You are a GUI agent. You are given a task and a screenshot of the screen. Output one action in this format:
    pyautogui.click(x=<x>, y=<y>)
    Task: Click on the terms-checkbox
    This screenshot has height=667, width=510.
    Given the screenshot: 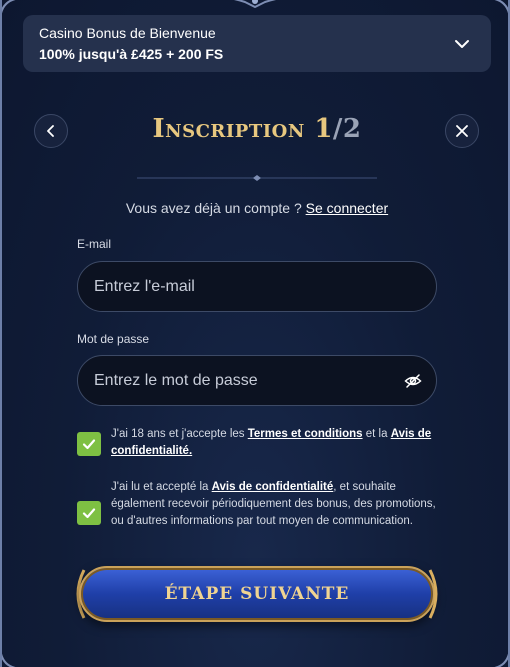 What is the action you would take?
    pyautogui.click(x=89, y=444)
    